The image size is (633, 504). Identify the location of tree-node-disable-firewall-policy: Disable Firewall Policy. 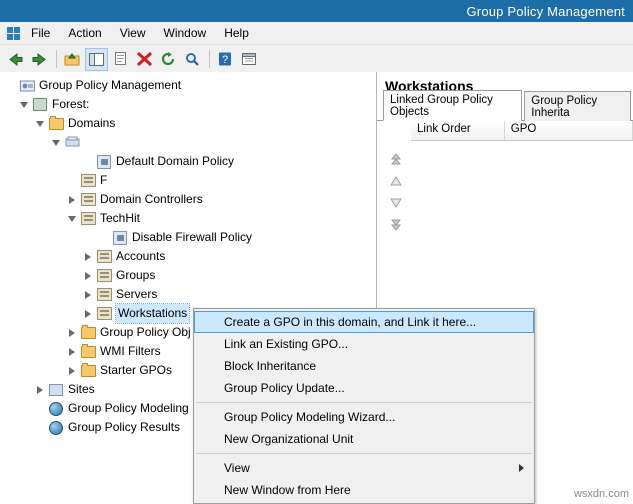
(190, 237).